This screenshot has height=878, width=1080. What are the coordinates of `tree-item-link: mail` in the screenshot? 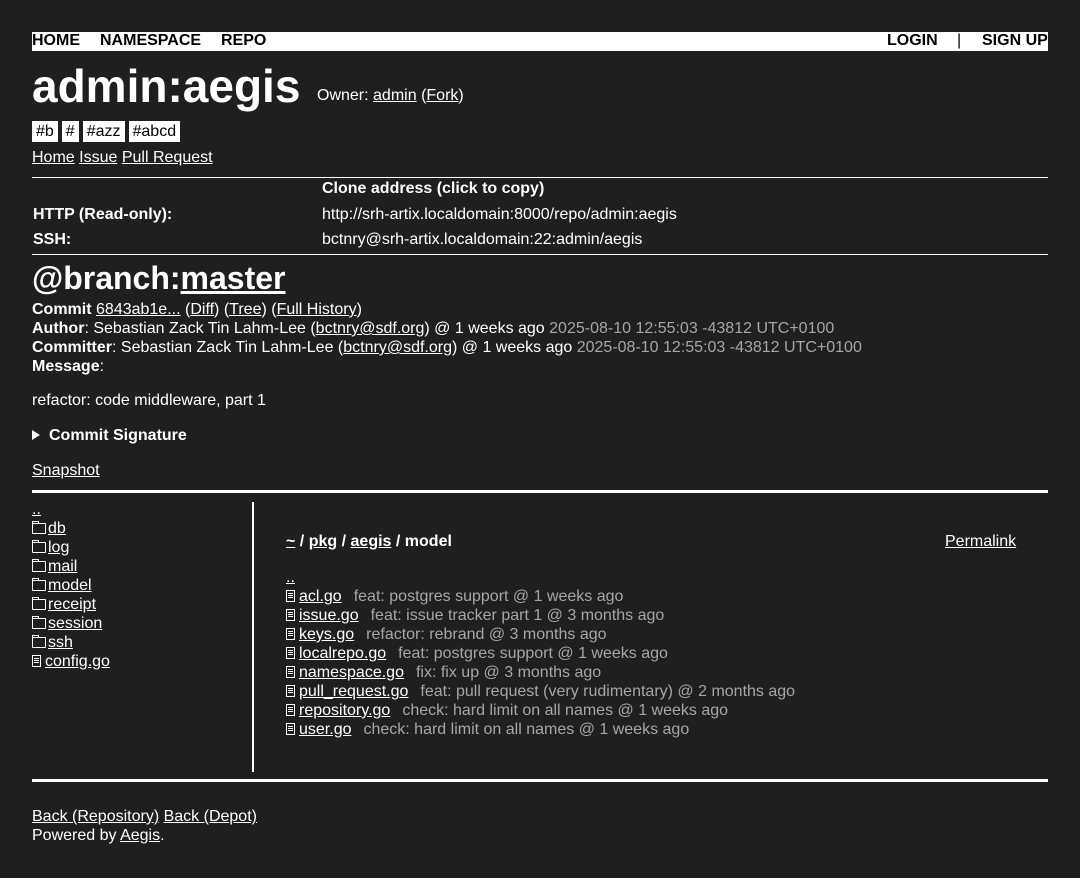 It's located at (62, 566).